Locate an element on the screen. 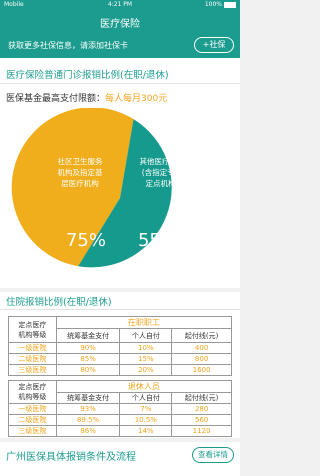  fund-pct: 93% is located at coordinates (88, 409).